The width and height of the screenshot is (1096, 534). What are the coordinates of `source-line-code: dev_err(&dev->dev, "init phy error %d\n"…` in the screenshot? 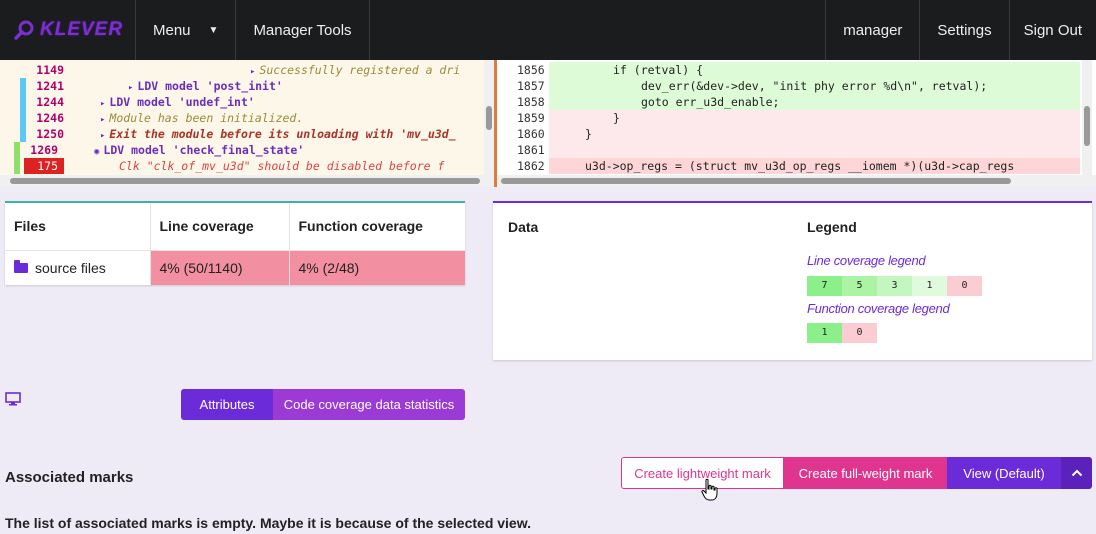 It's located at (814, 86).